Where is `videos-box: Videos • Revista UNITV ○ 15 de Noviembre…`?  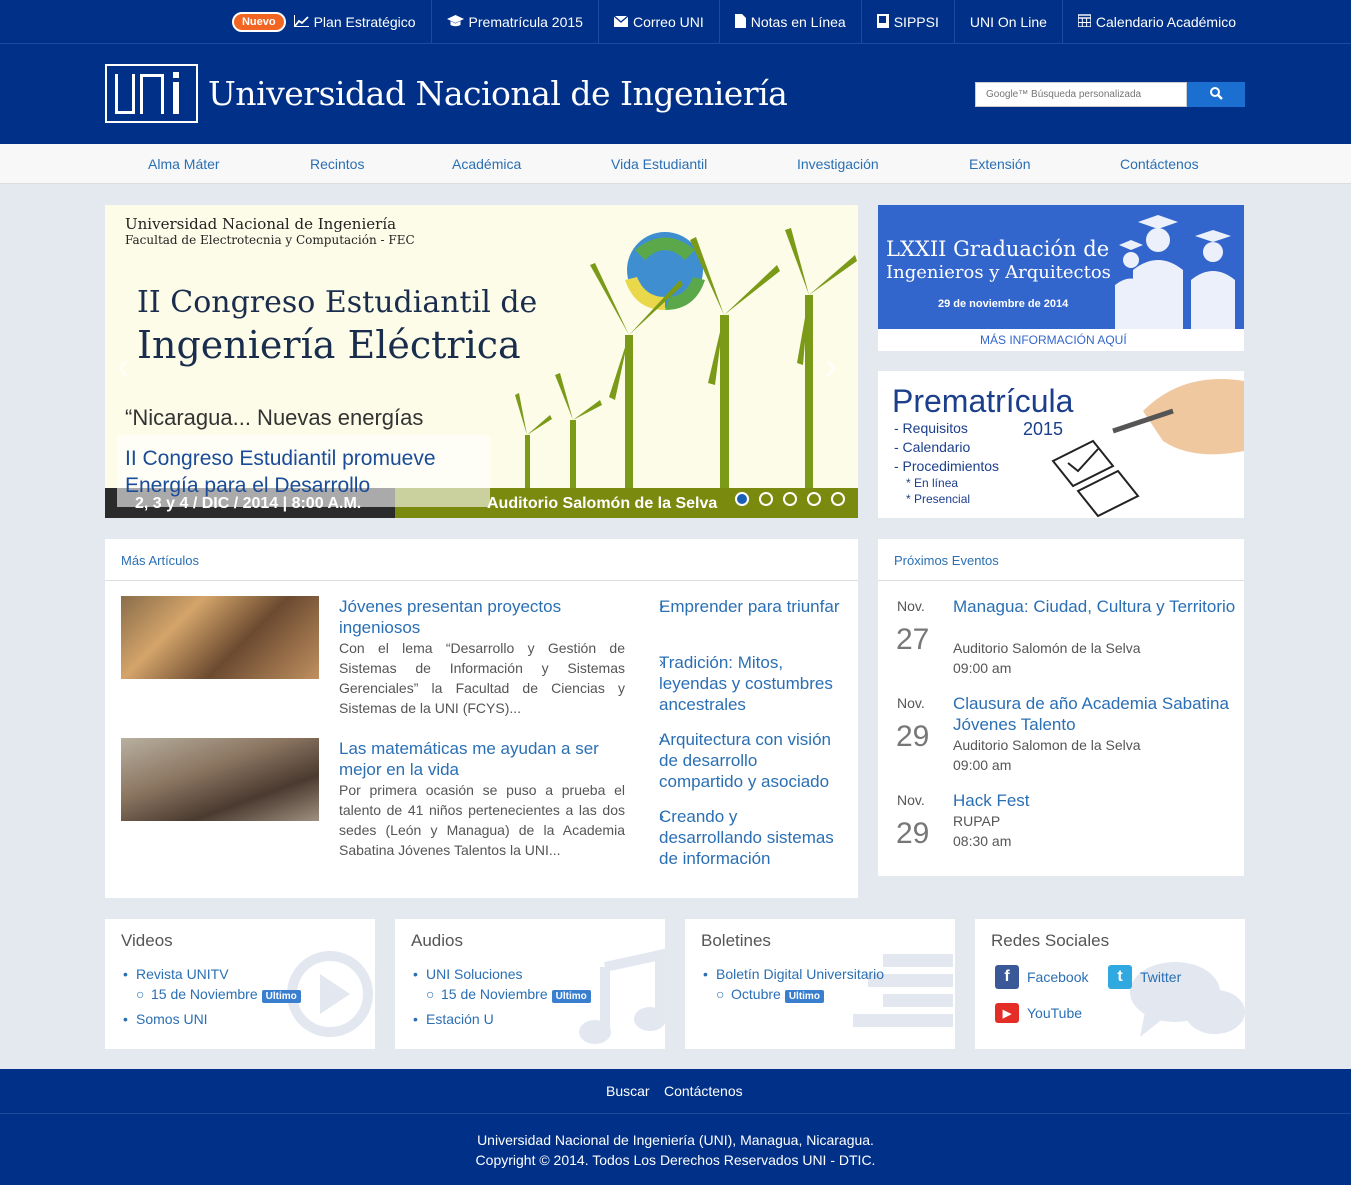 videos-box: Videos • Revista UNITV ○ 15 de Noviembre… is located at coordinates (240, 984).